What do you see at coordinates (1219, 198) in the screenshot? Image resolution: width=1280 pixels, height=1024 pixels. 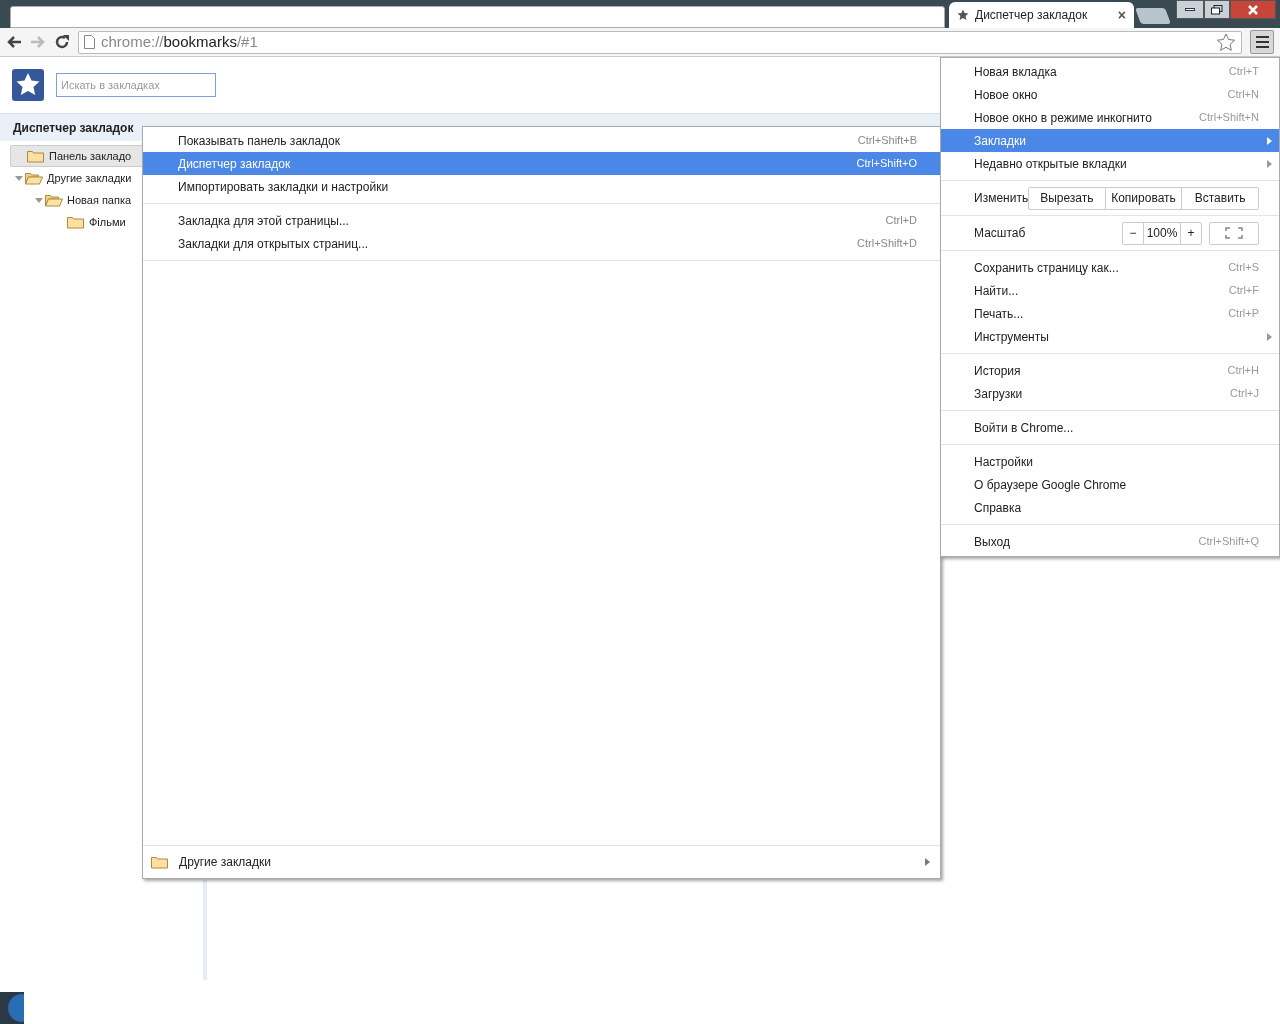 I see `edit-button: Вставить` at bounding box center [1219, 198].